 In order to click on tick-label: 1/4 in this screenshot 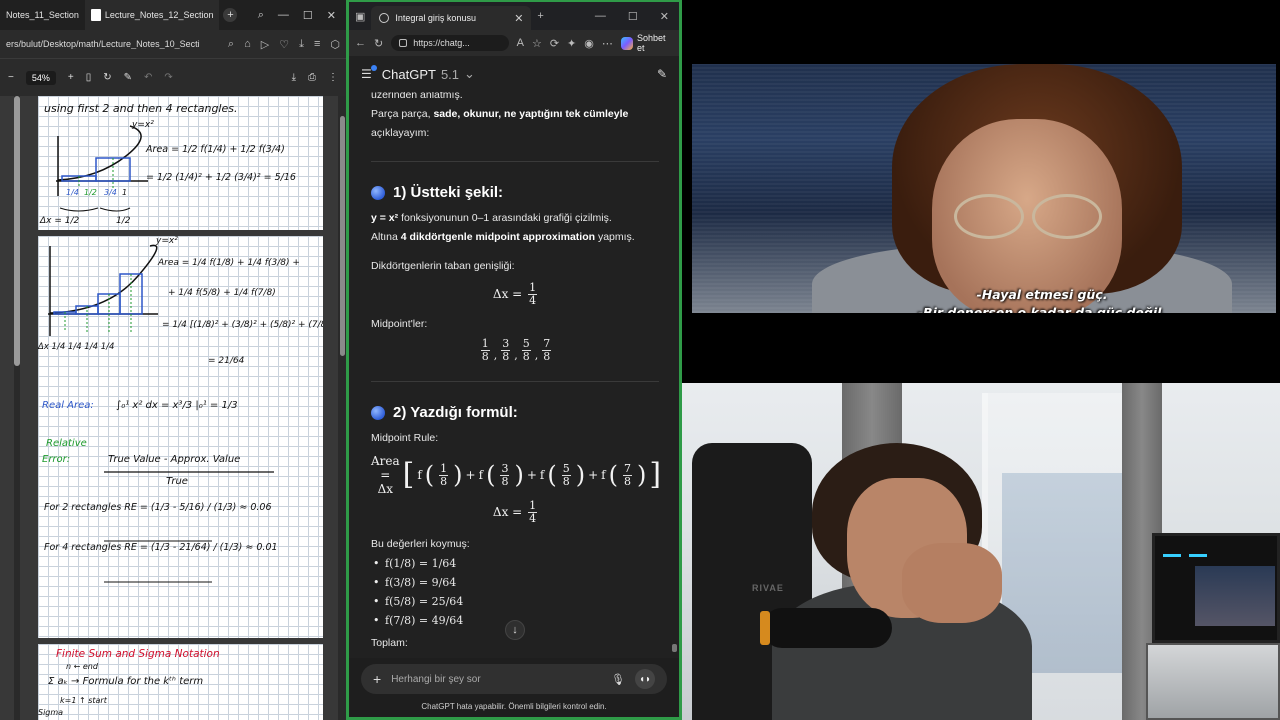, I will do `click(72, 192)`.